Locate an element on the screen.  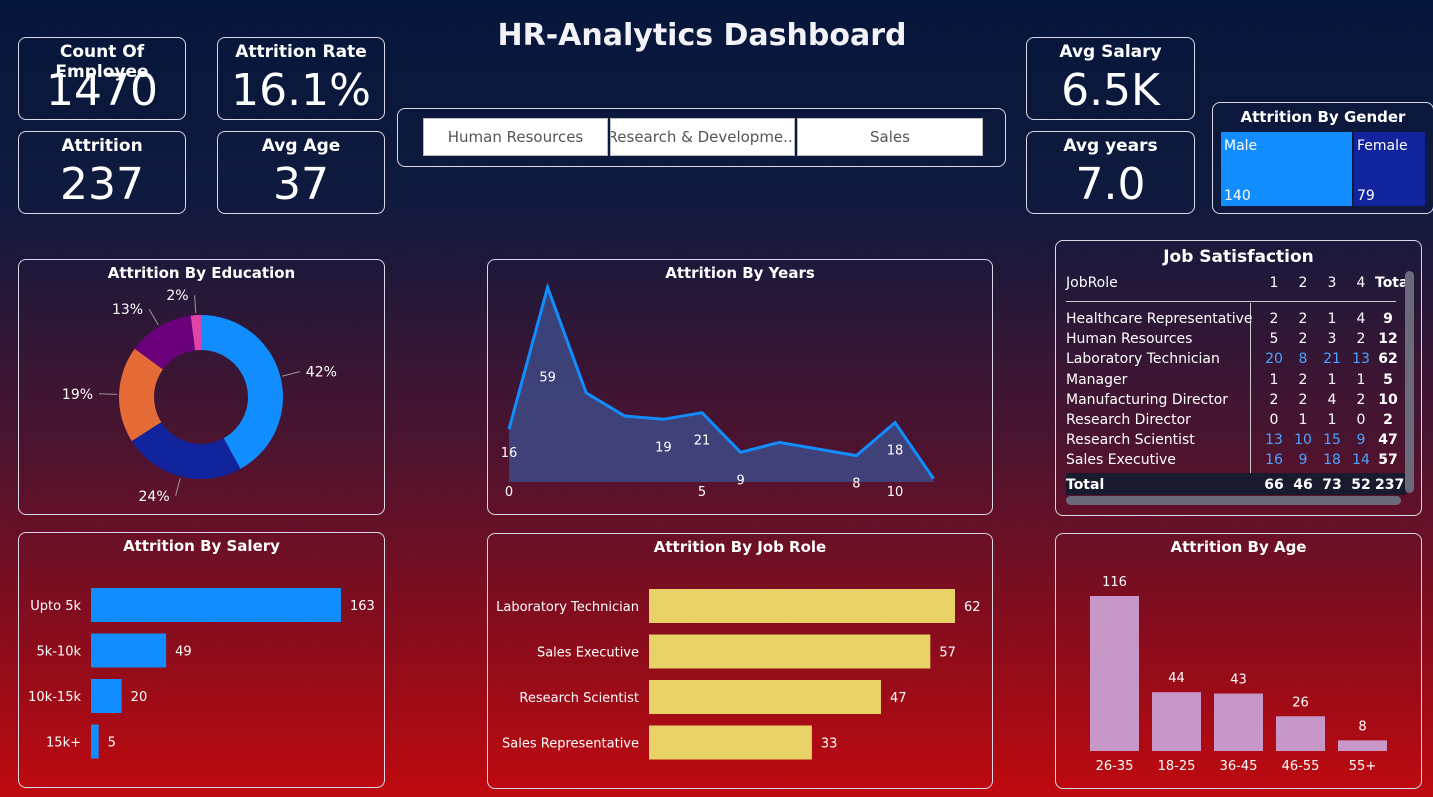
kpi-age-card: Avg Age 37 is located at coordinates (301, 172).